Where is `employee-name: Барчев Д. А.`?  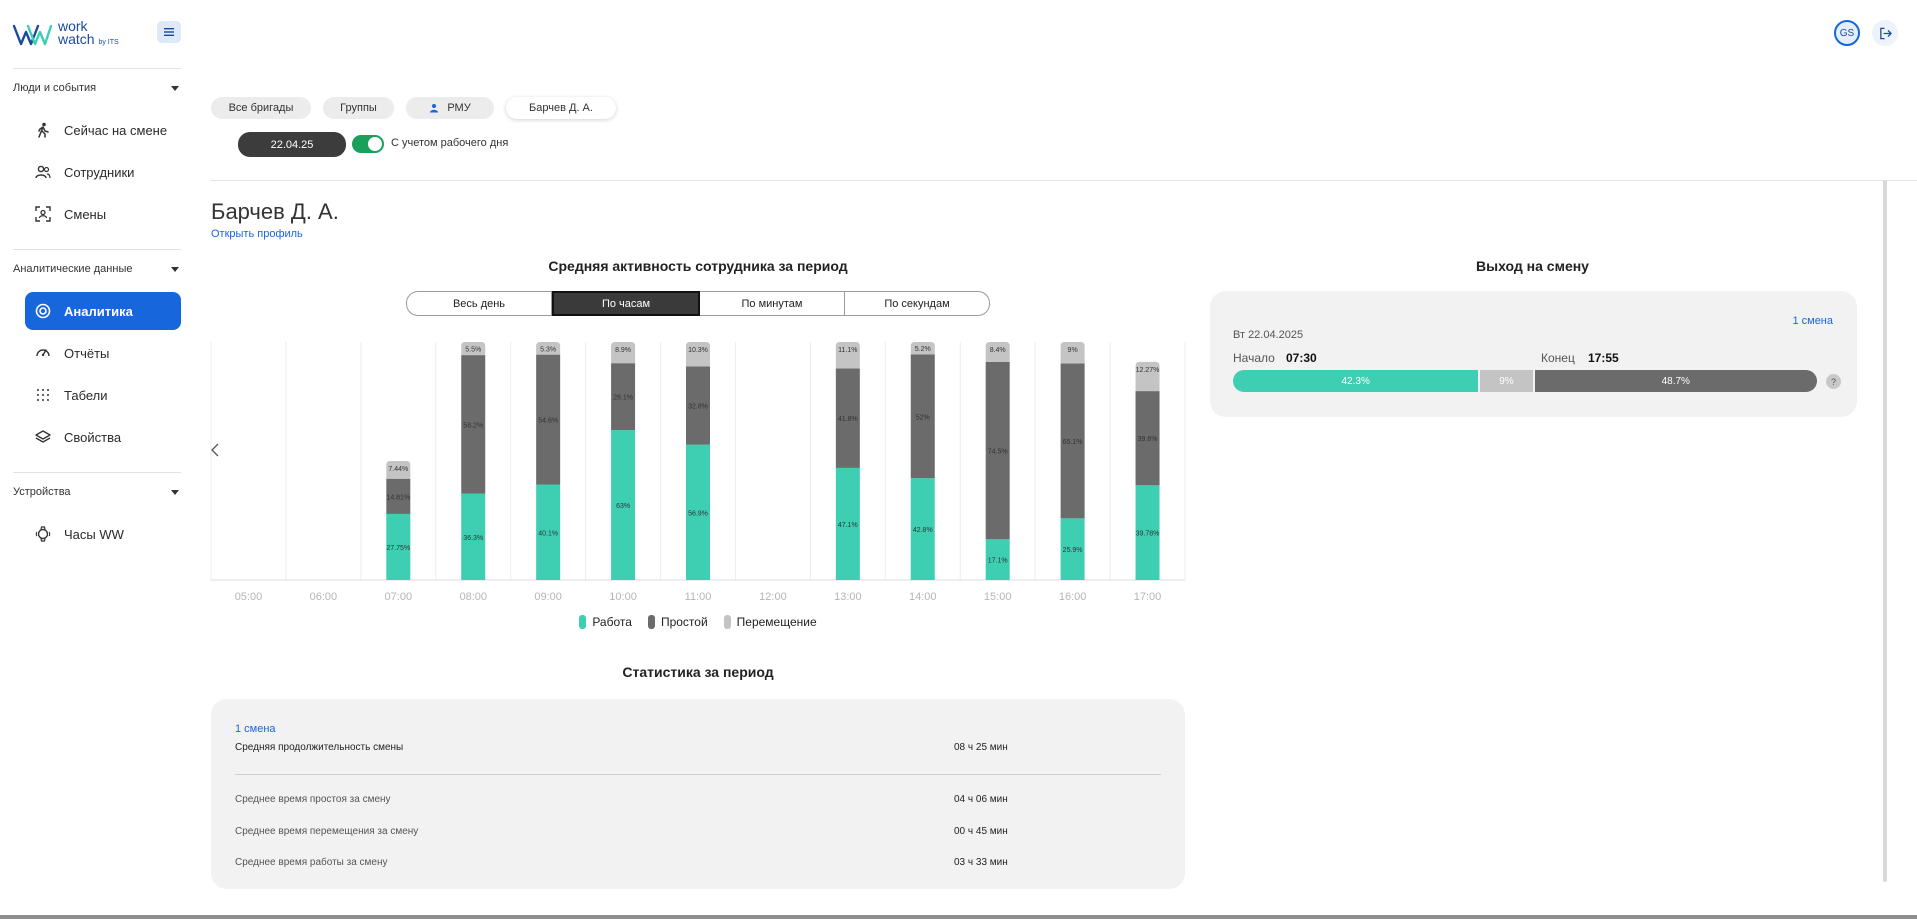 employee-name: Барчев Д. А. is located at coordinates (275, 211).